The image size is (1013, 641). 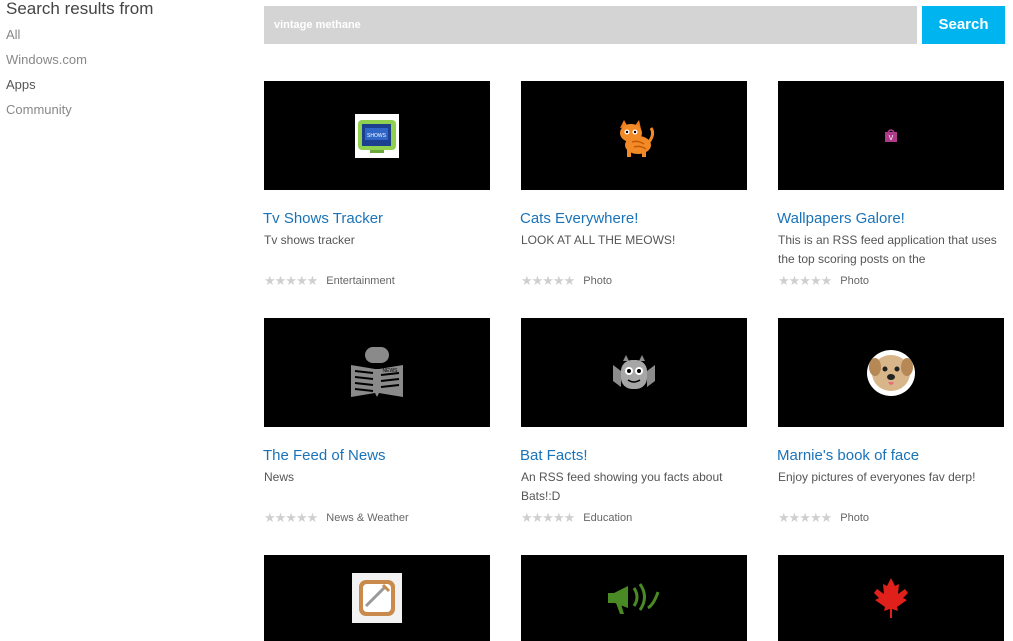 I want to click on app-tile: NEWS, so click(x=377, y=372).